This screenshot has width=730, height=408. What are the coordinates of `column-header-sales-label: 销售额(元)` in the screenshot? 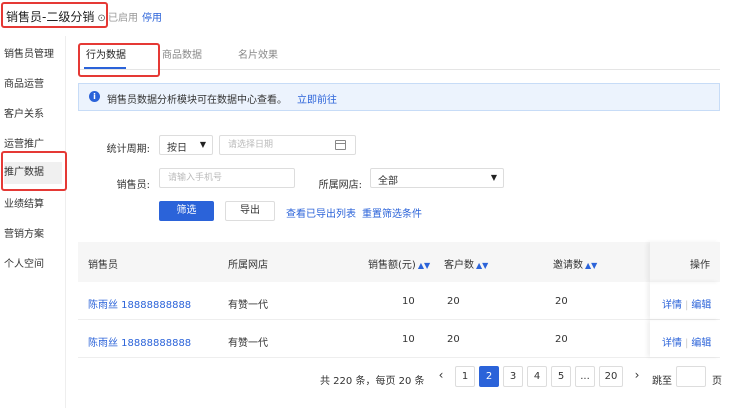 It's located at (392, 265).